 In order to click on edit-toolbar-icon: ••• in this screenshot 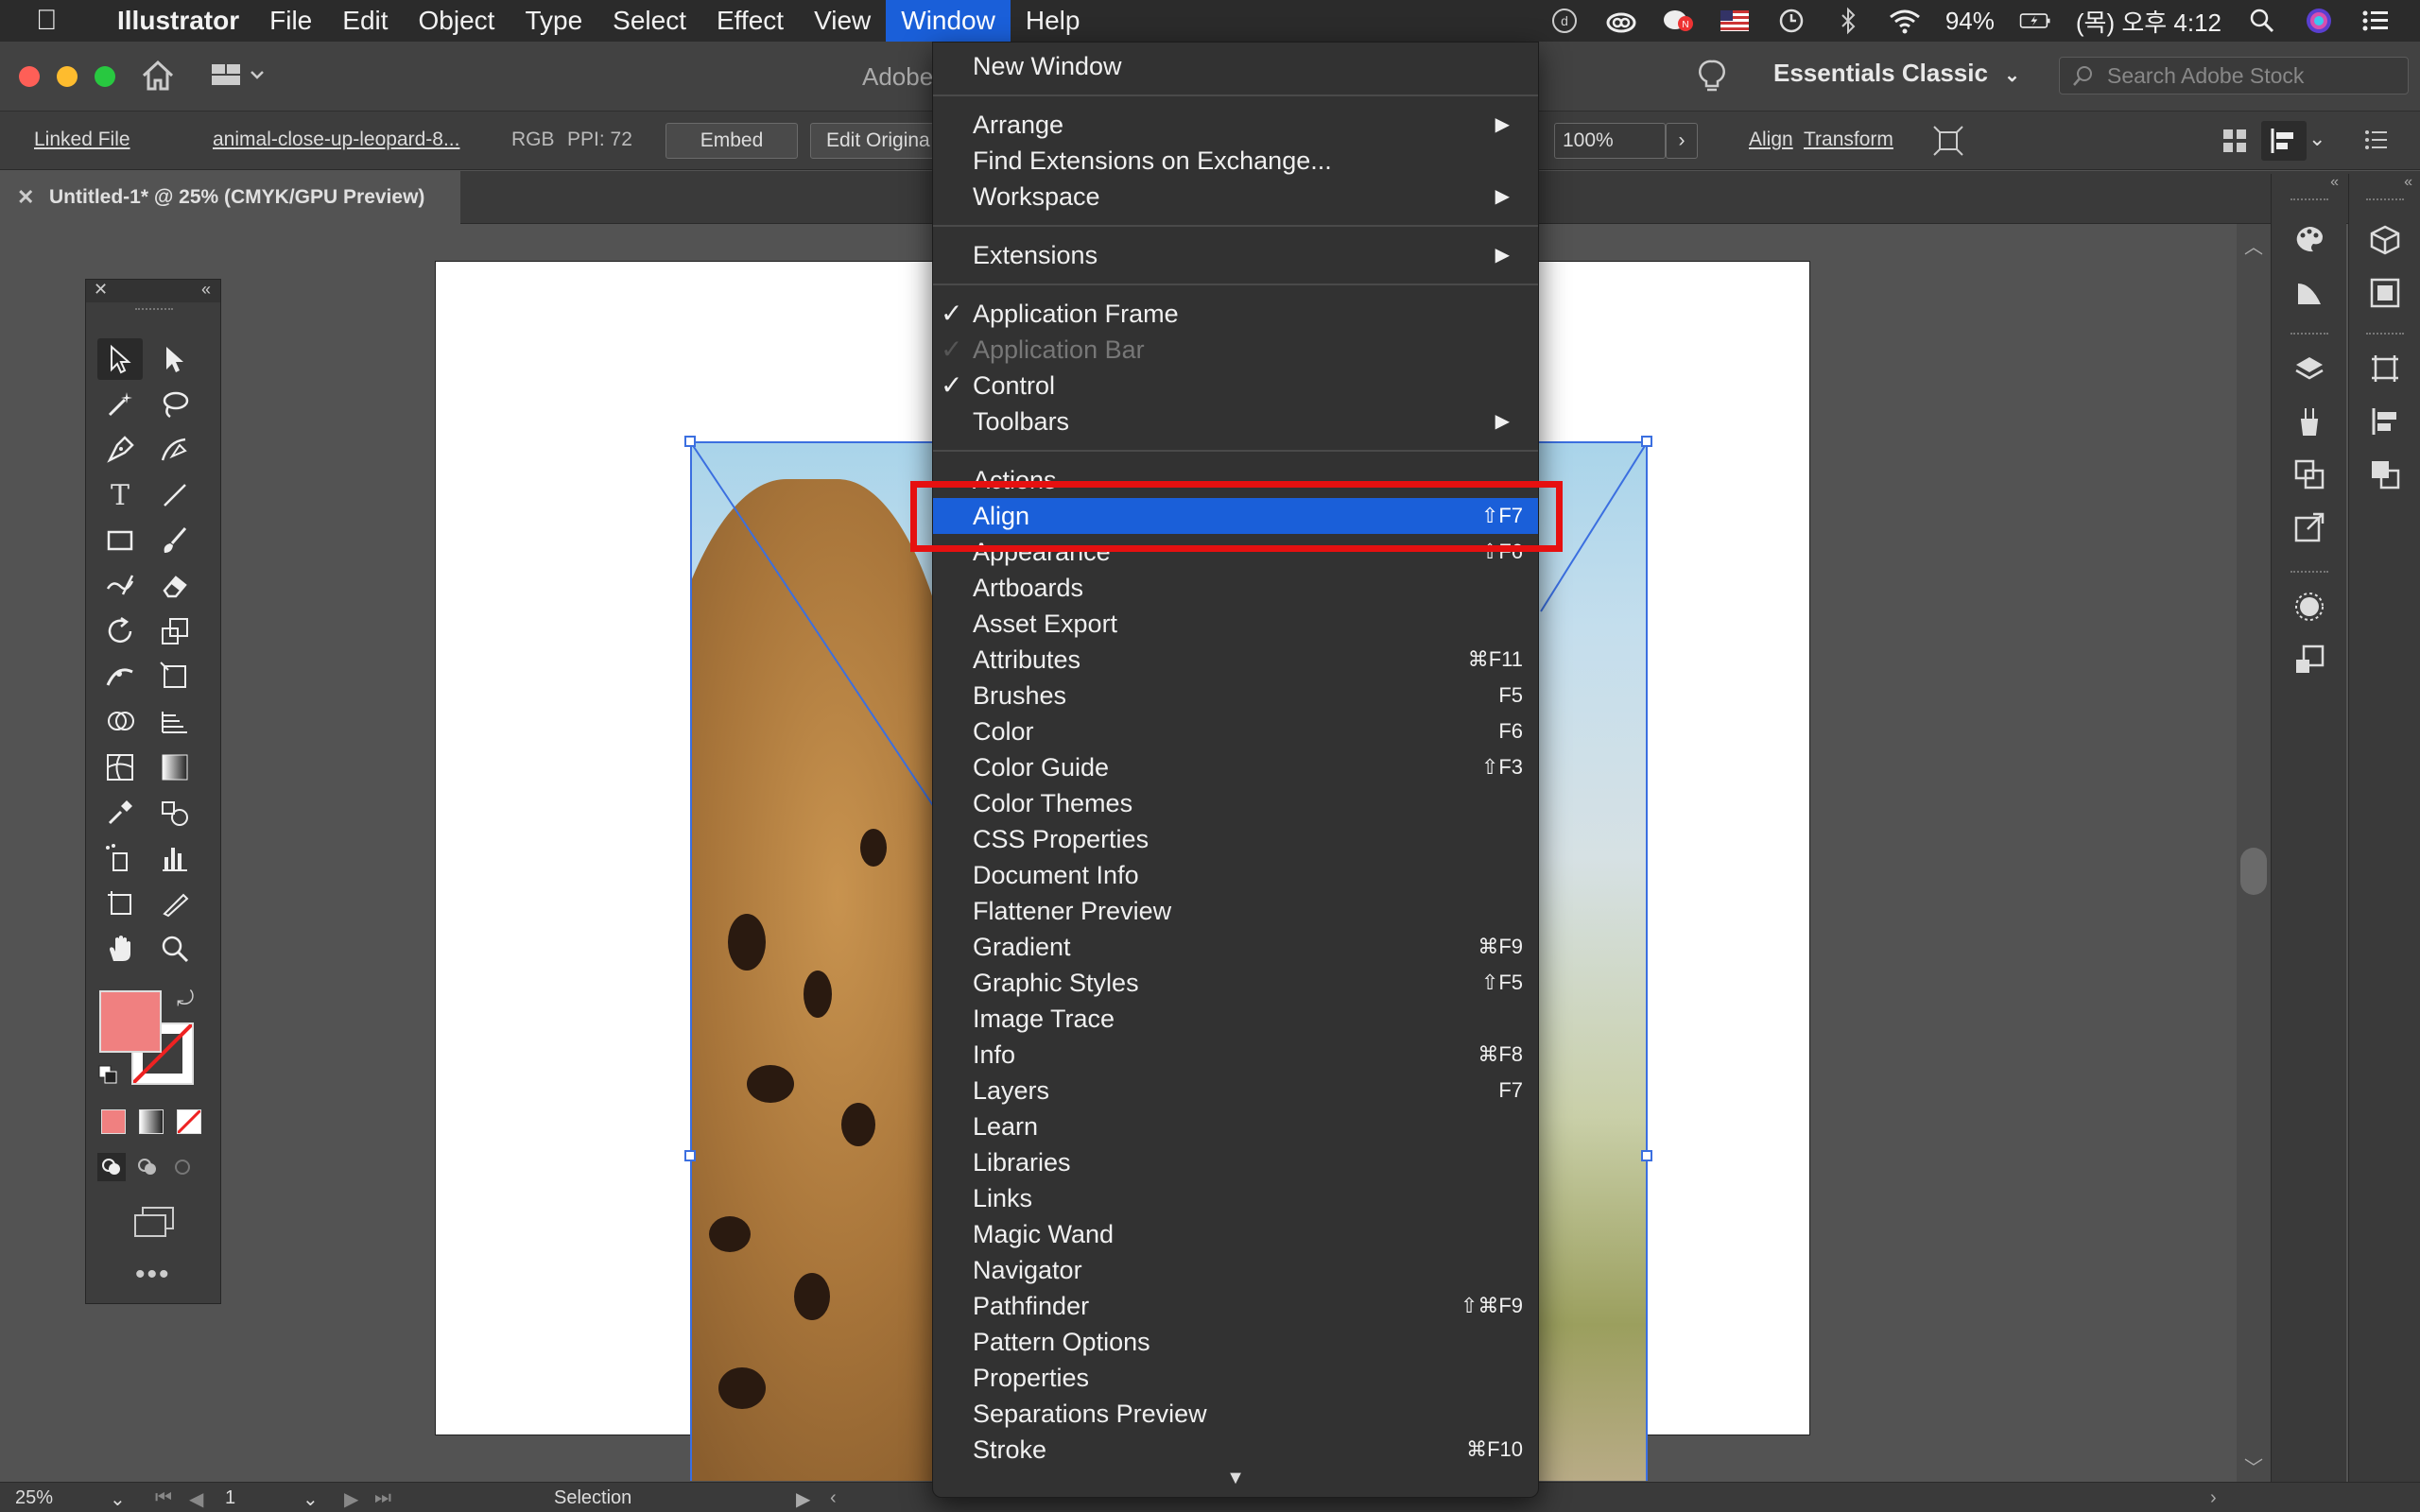, I will do `click(153, 1275)`.